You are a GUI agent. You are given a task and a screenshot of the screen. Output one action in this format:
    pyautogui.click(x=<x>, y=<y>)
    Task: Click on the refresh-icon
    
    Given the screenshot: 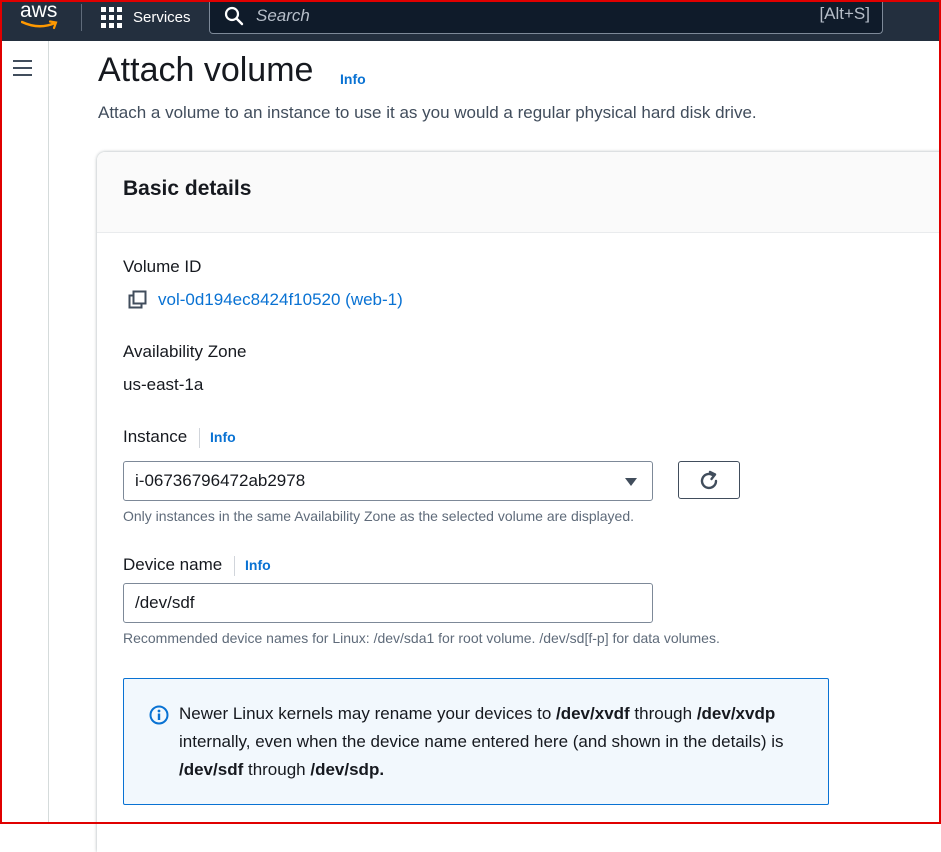 What is the action you would take?
    pyautogui.click(x=709, y=480)
    